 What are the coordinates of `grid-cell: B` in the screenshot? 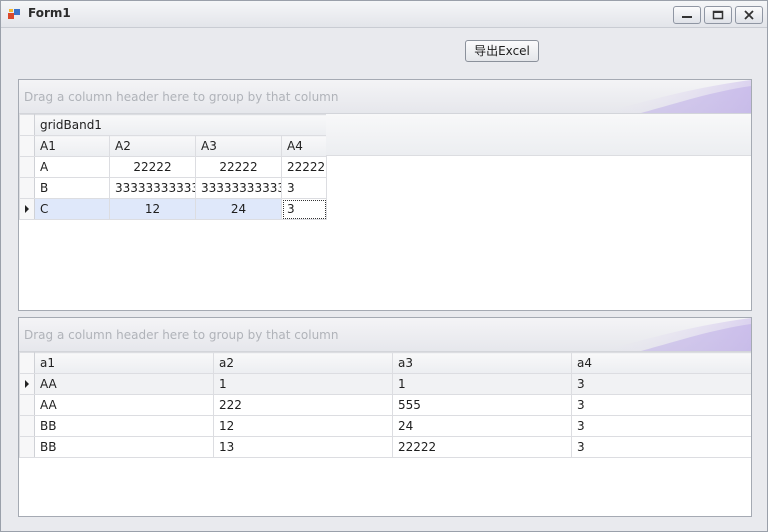 It's located at (72, 188).